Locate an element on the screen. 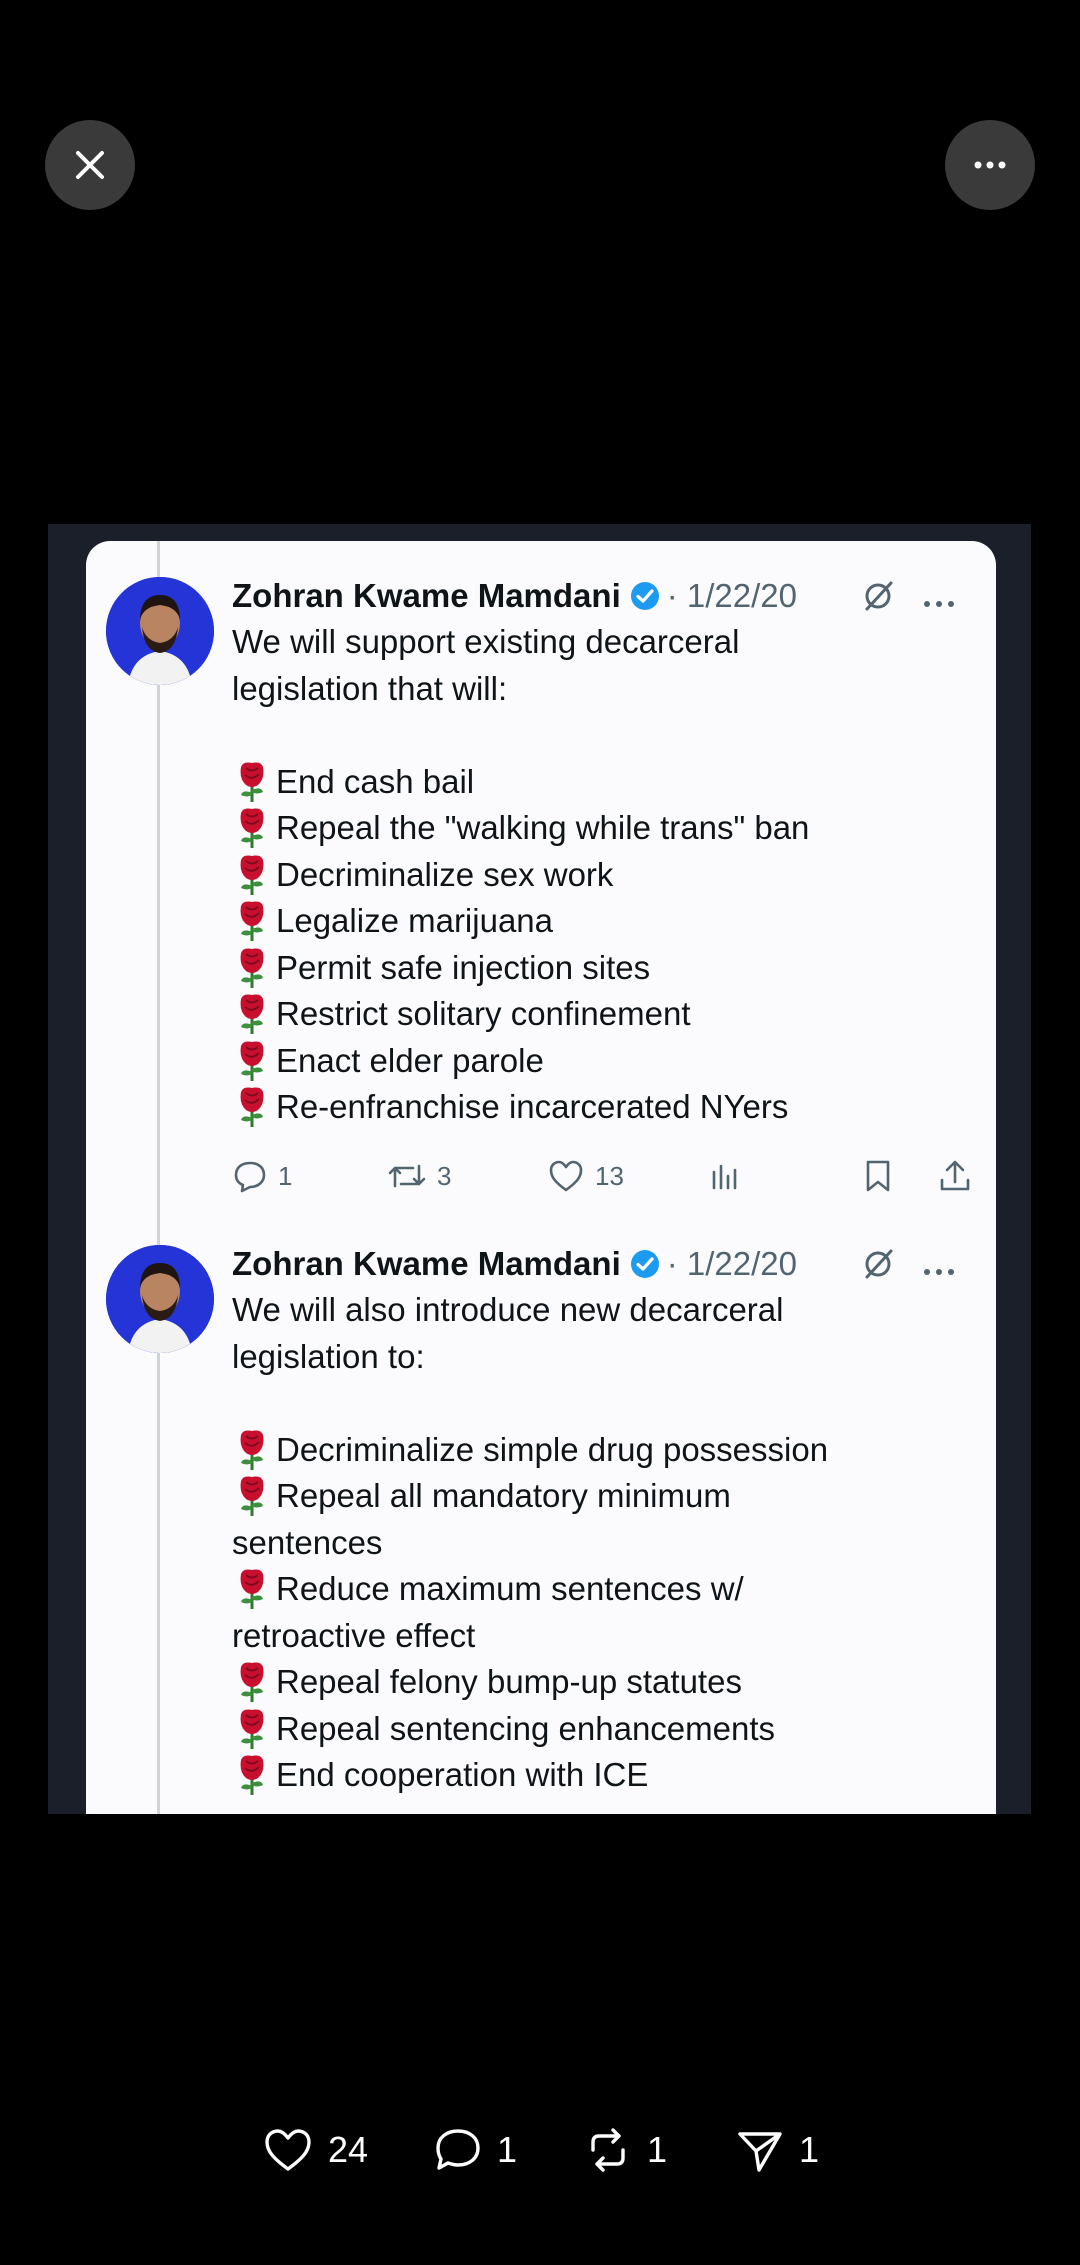 The height and width of the screenshot is (2265, 1080). reply-button: 1 is located at coordinates (262, 1176).